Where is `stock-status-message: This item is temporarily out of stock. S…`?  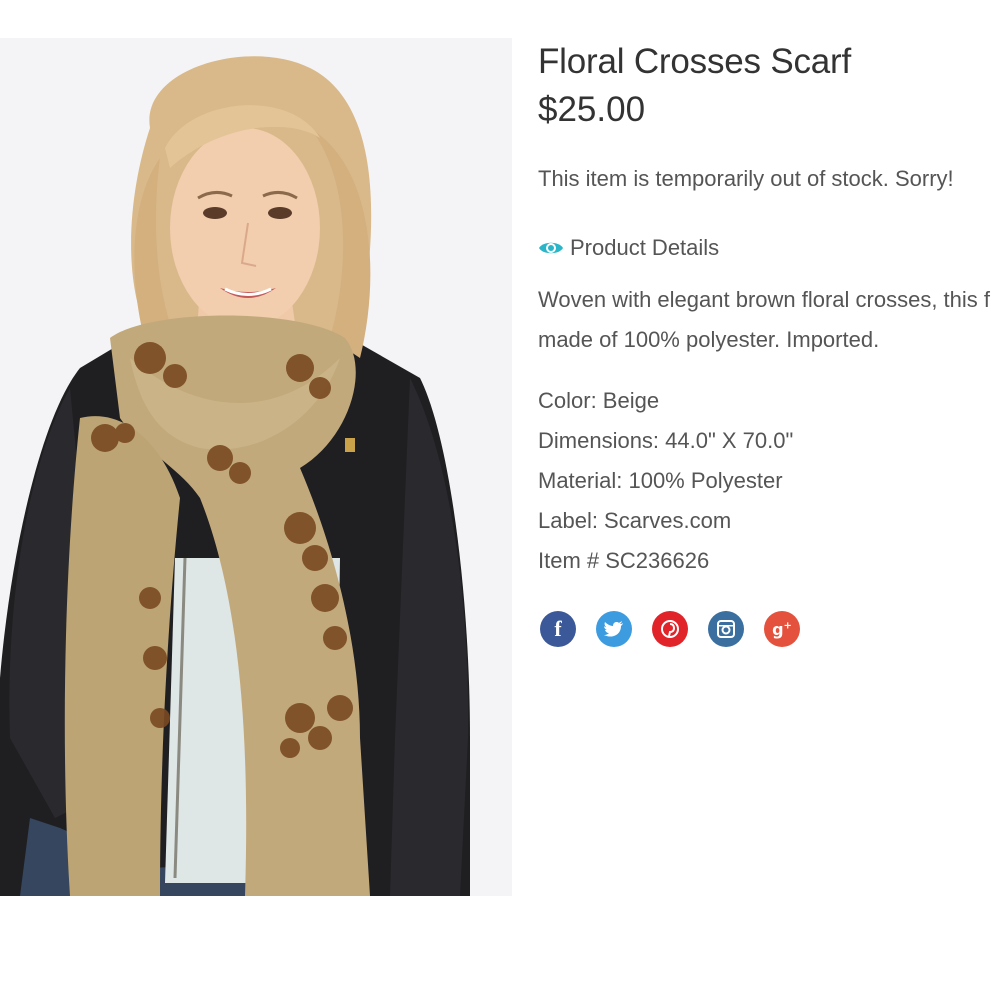 stock-status-message: This item is temporarily out of stock. S… is located at coordinates (746, 178).